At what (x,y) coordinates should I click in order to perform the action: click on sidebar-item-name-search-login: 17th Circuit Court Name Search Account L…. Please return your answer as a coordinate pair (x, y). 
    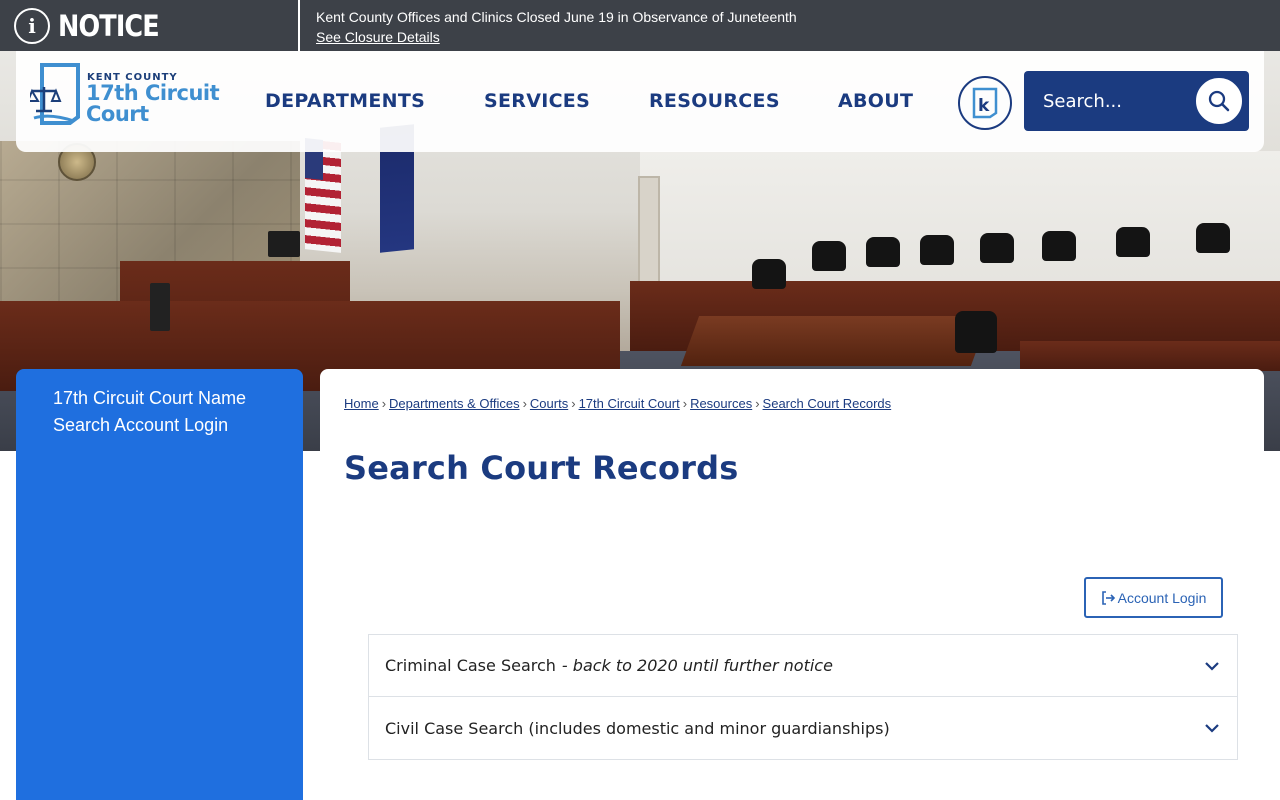
    Looking at the image, I should click on (163, 412).